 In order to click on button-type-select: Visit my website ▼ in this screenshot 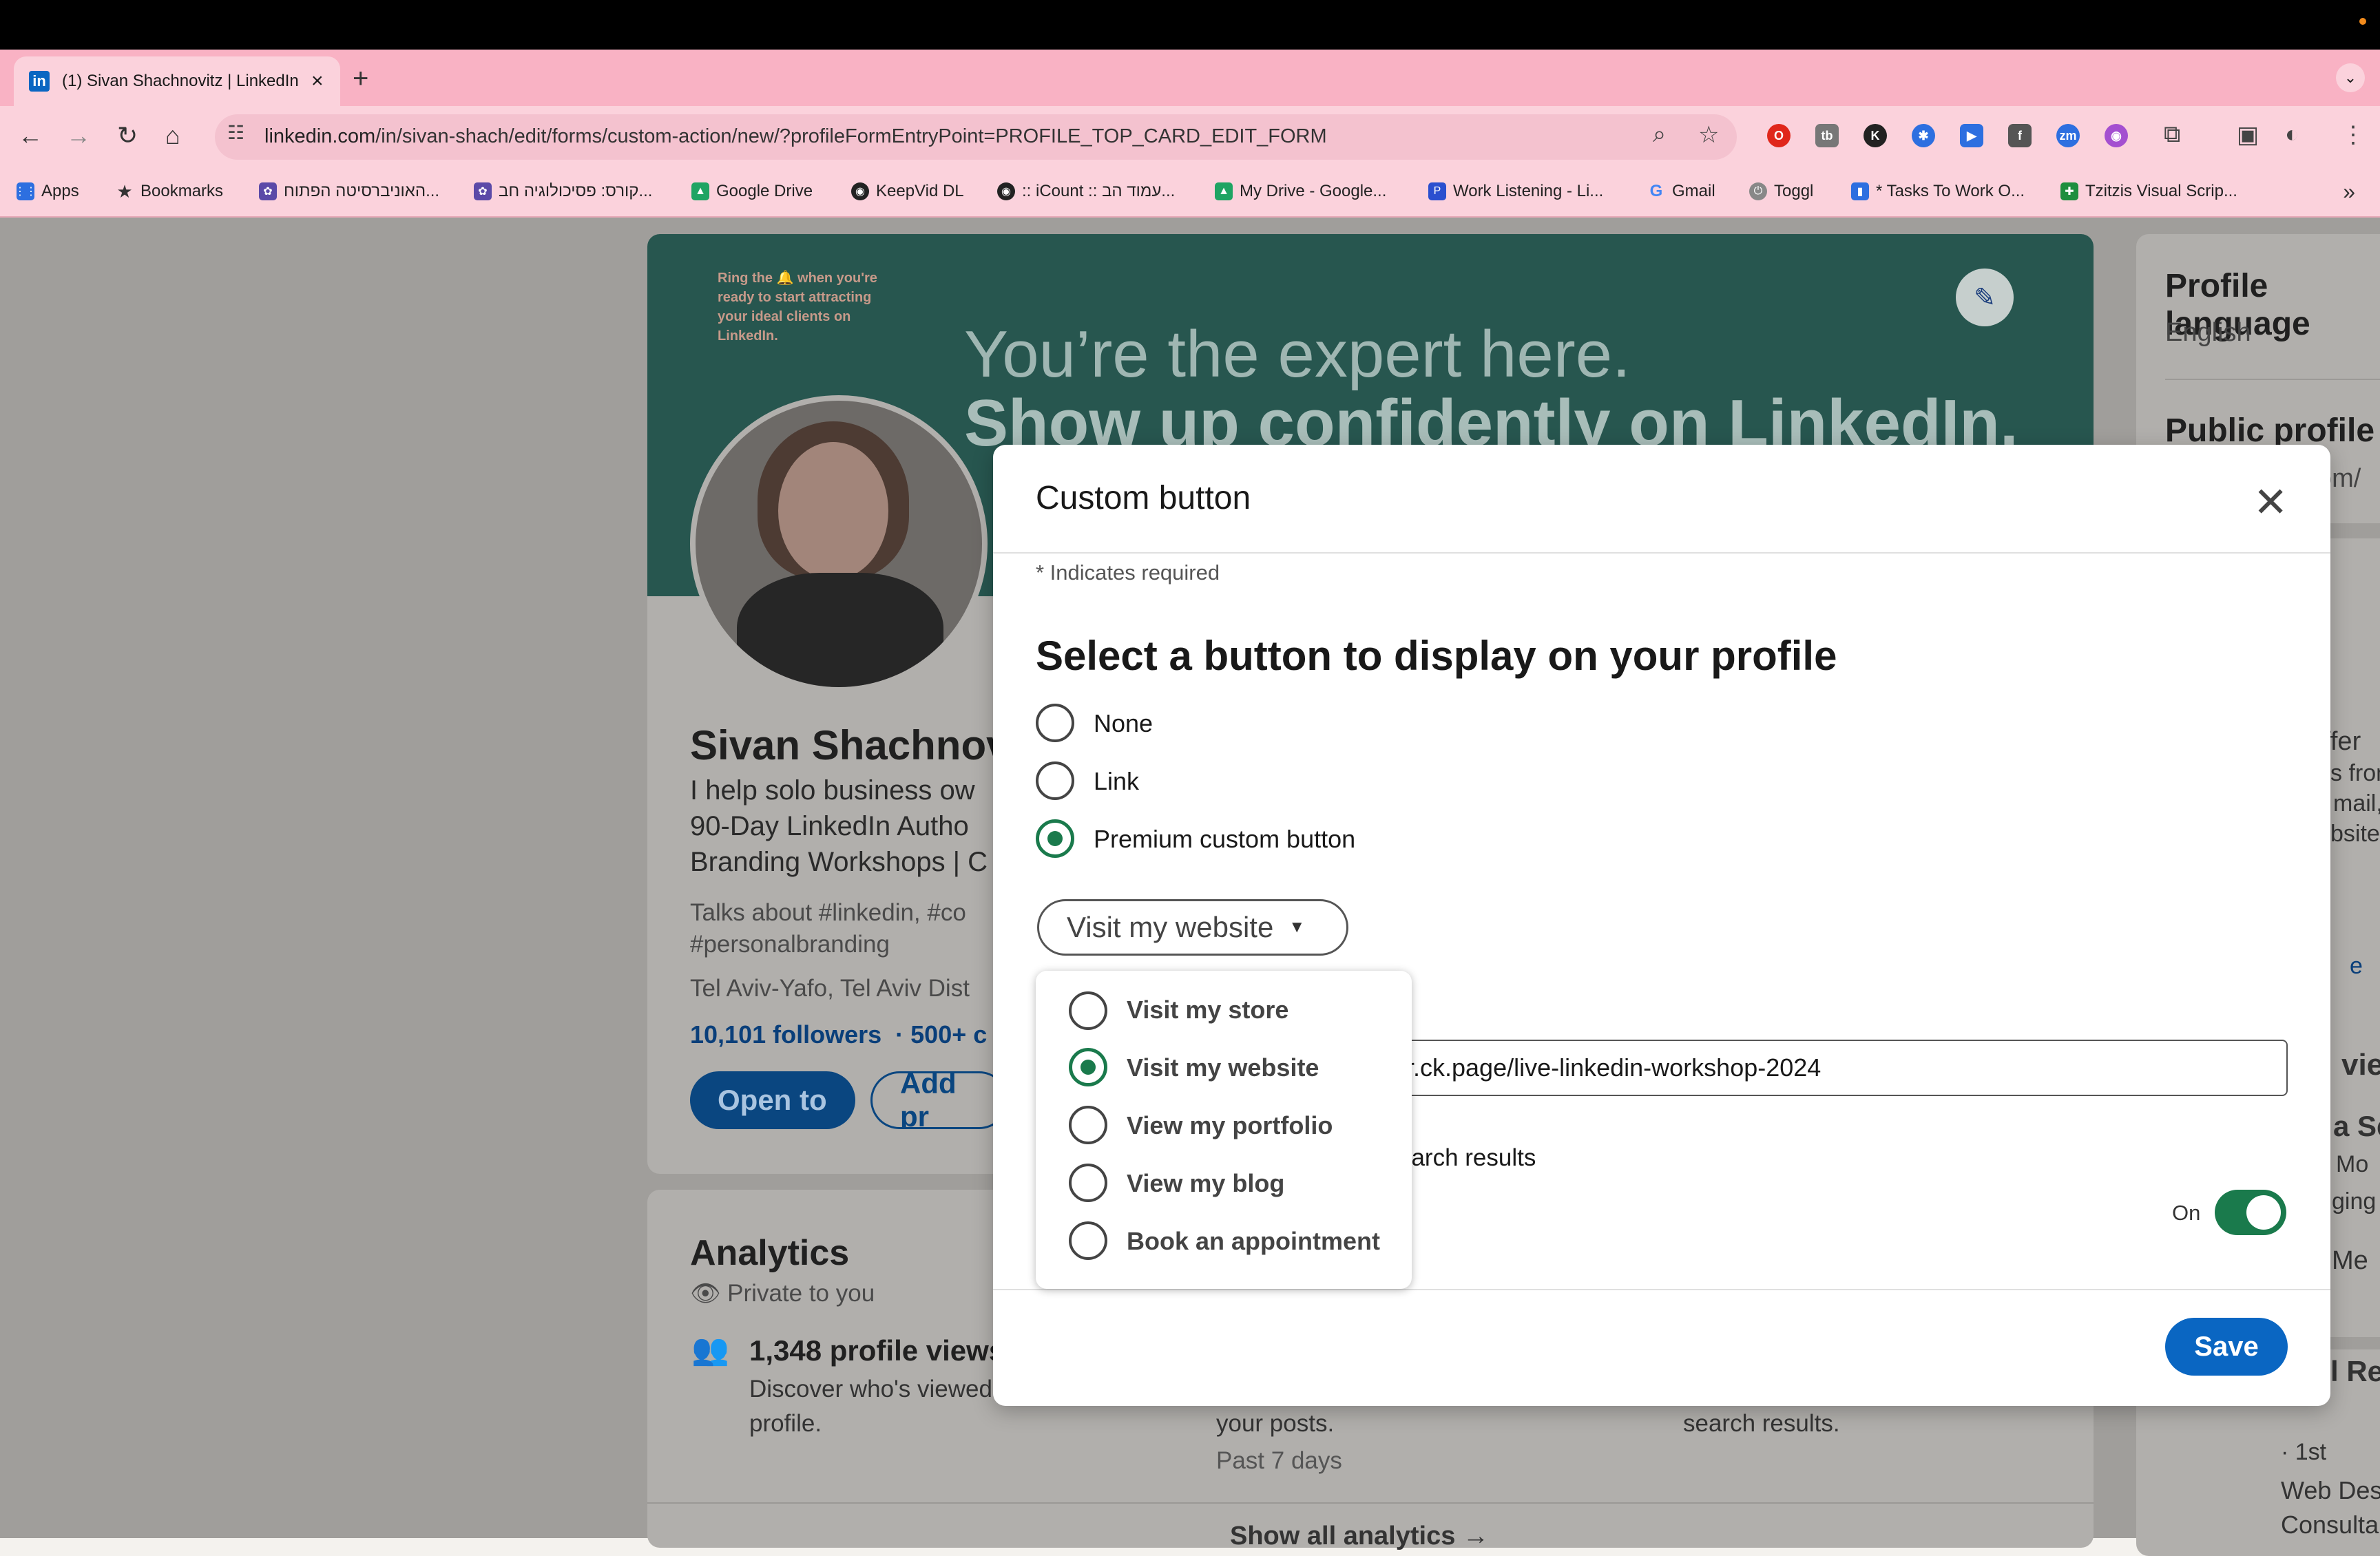, I will do `click(1192, 927)`.